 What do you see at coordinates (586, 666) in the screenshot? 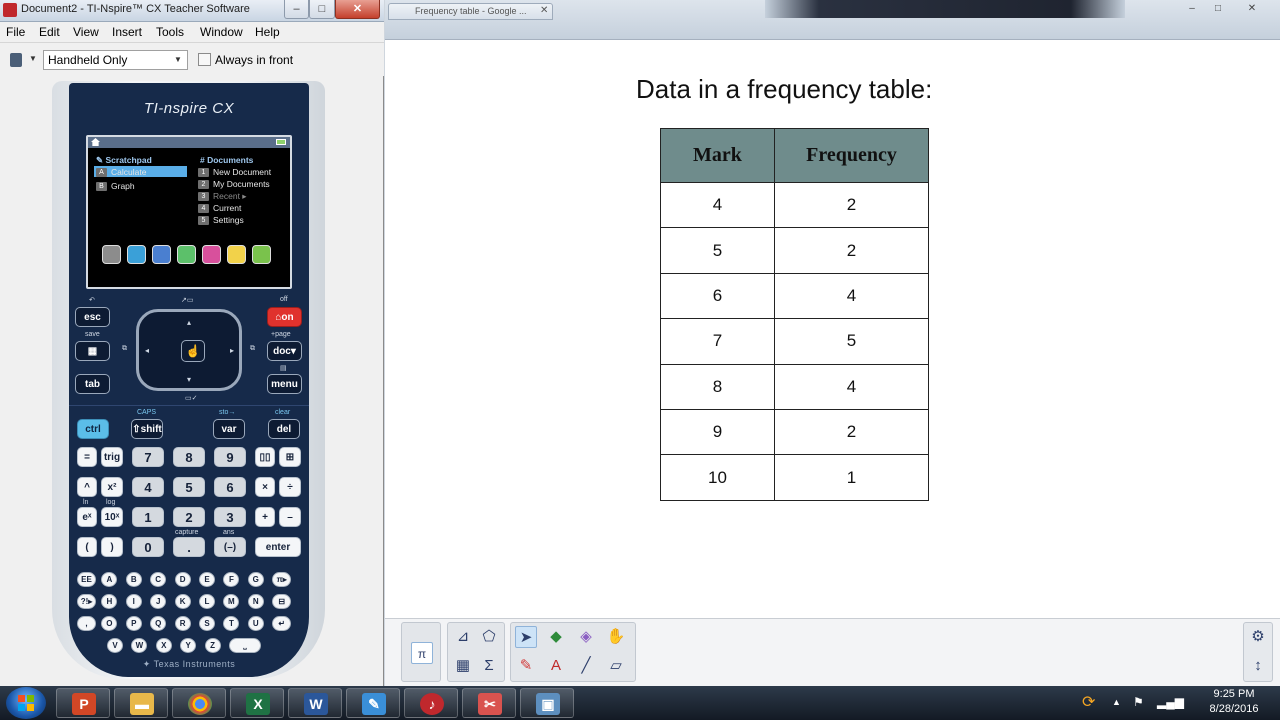
I see `line-icon: ╱` at bounding box center [586, 666].